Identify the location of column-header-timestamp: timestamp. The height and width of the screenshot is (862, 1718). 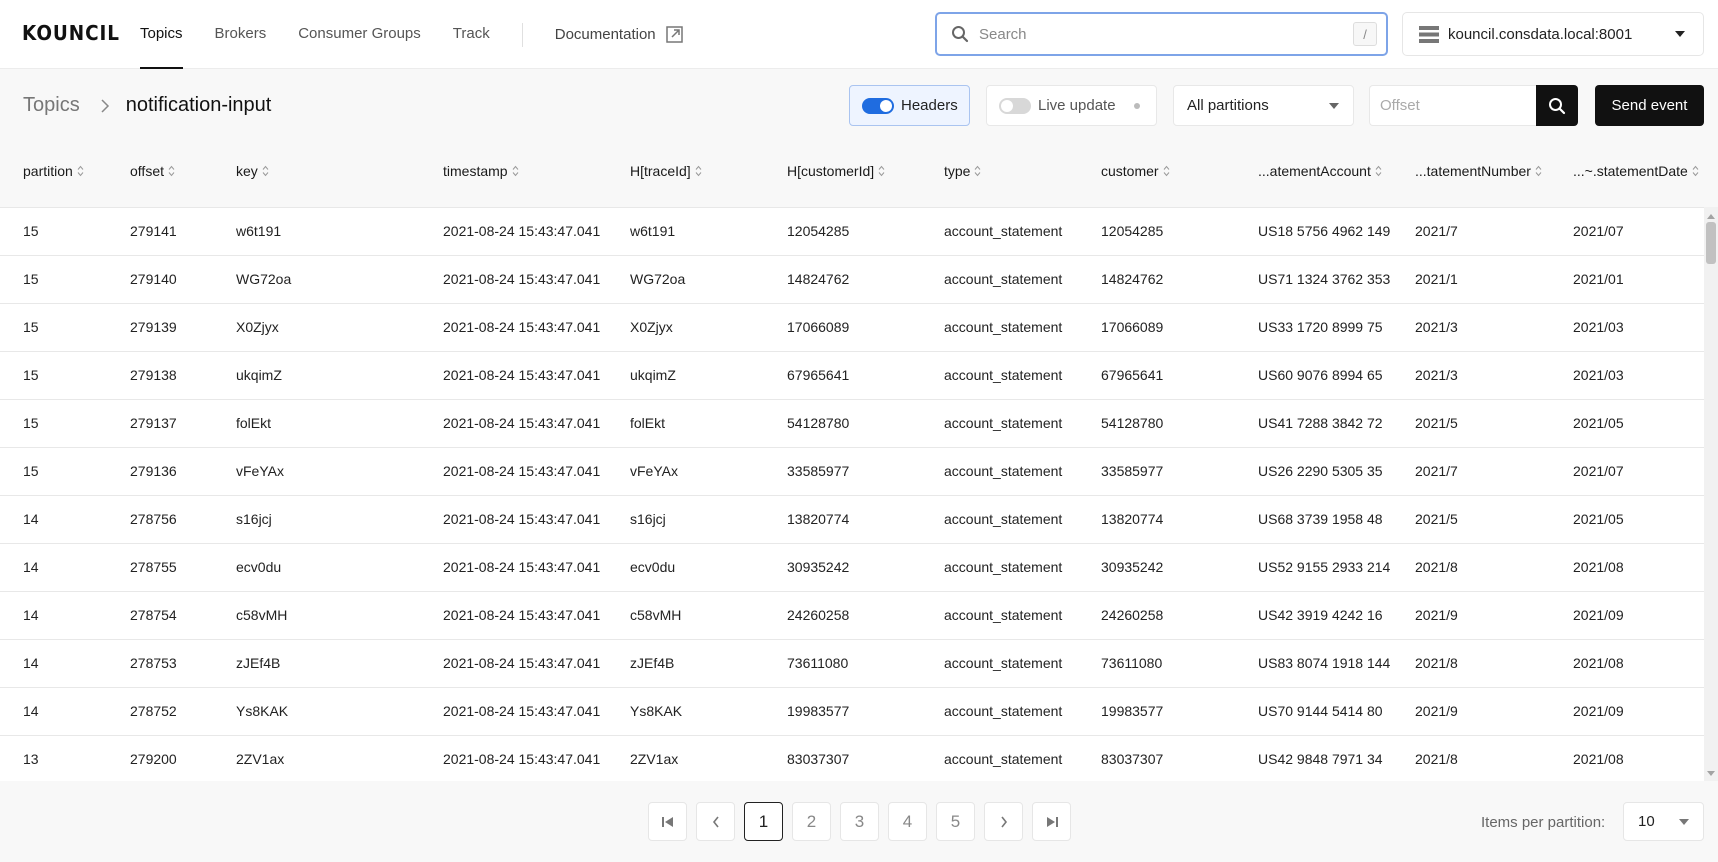
(481, 171).